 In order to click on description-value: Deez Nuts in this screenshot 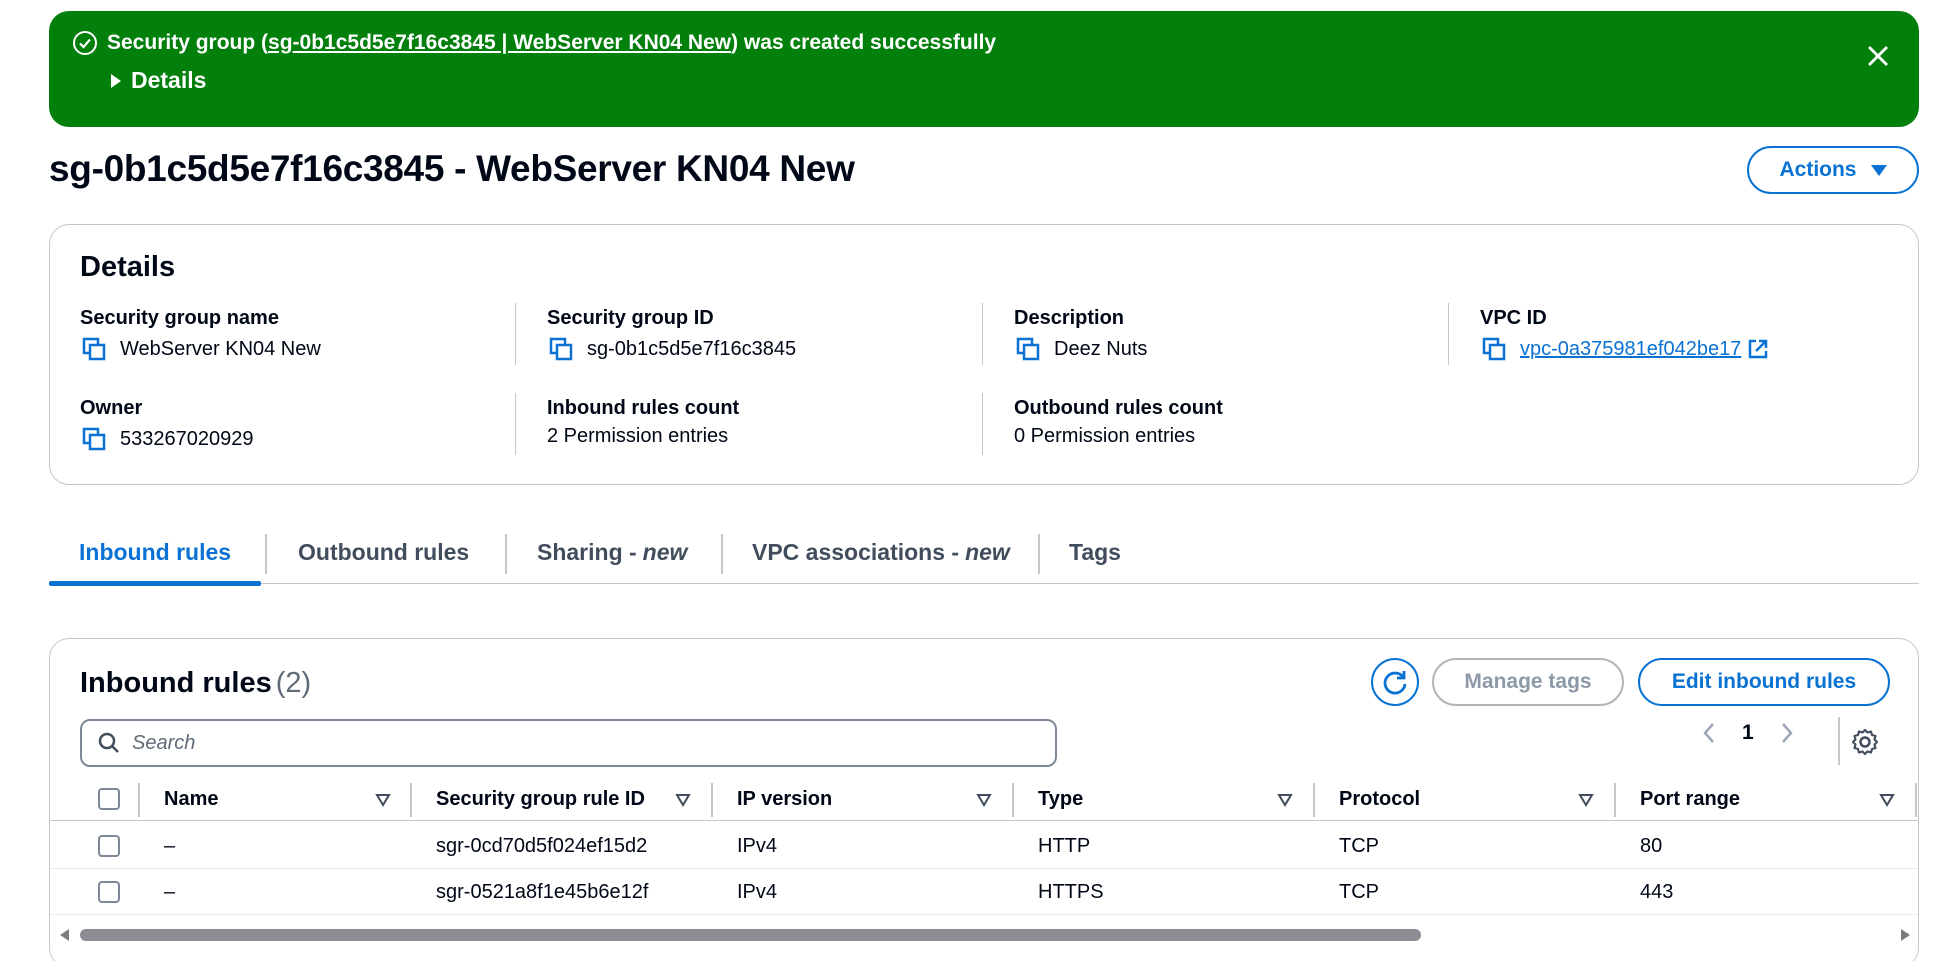, I will do `click(1101, 348)`.